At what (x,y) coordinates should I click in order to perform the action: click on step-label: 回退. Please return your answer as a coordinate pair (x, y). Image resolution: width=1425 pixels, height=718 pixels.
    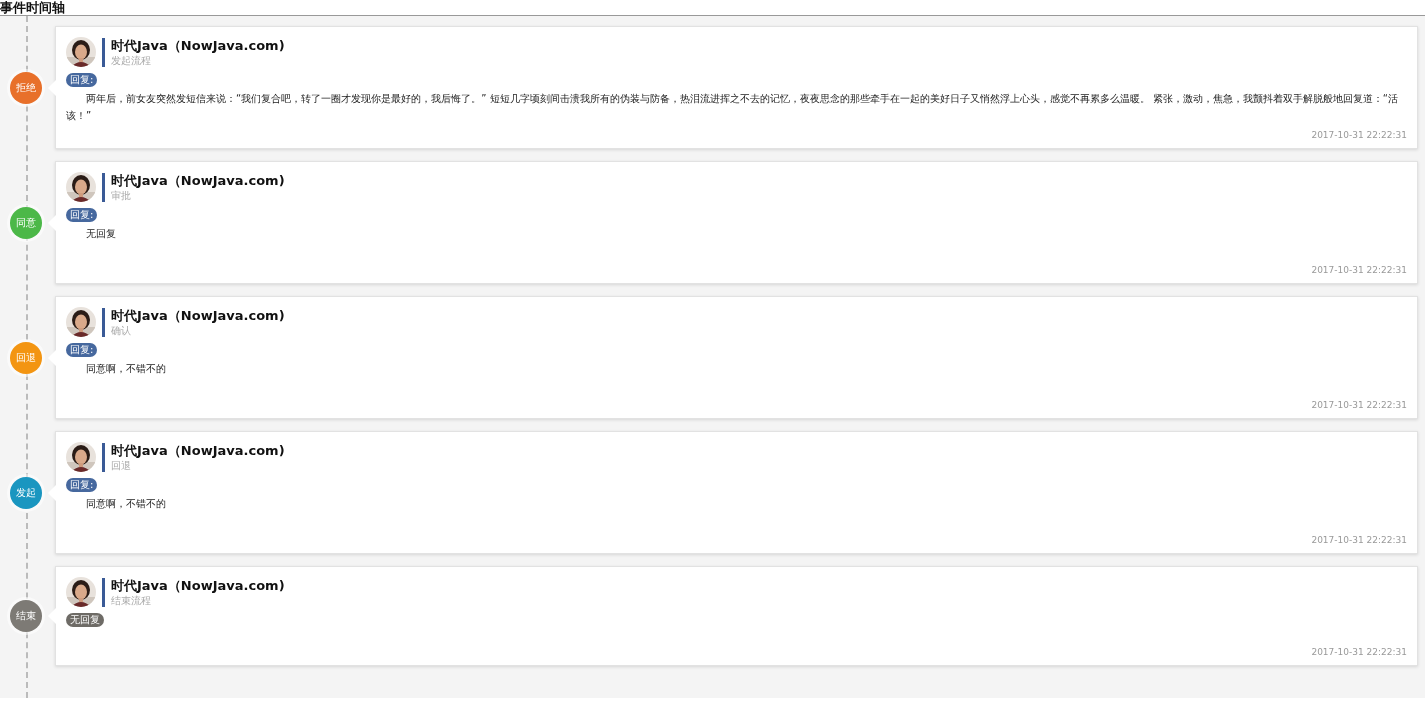
    Looking at the image, I should click on (121, 465).